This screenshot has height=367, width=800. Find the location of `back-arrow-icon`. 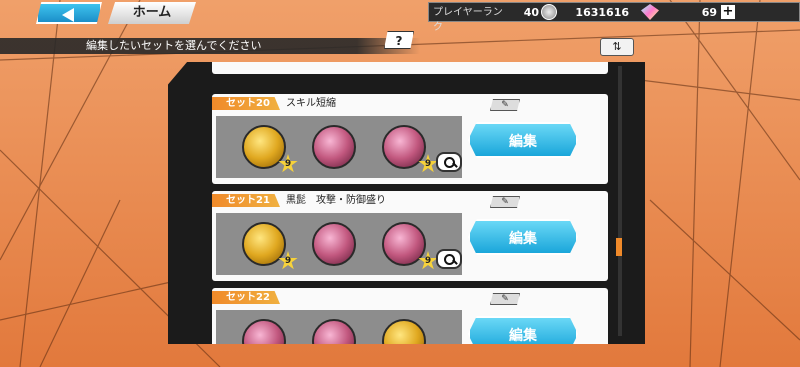

back-arrow-icon is located at coordinates (68, 15).